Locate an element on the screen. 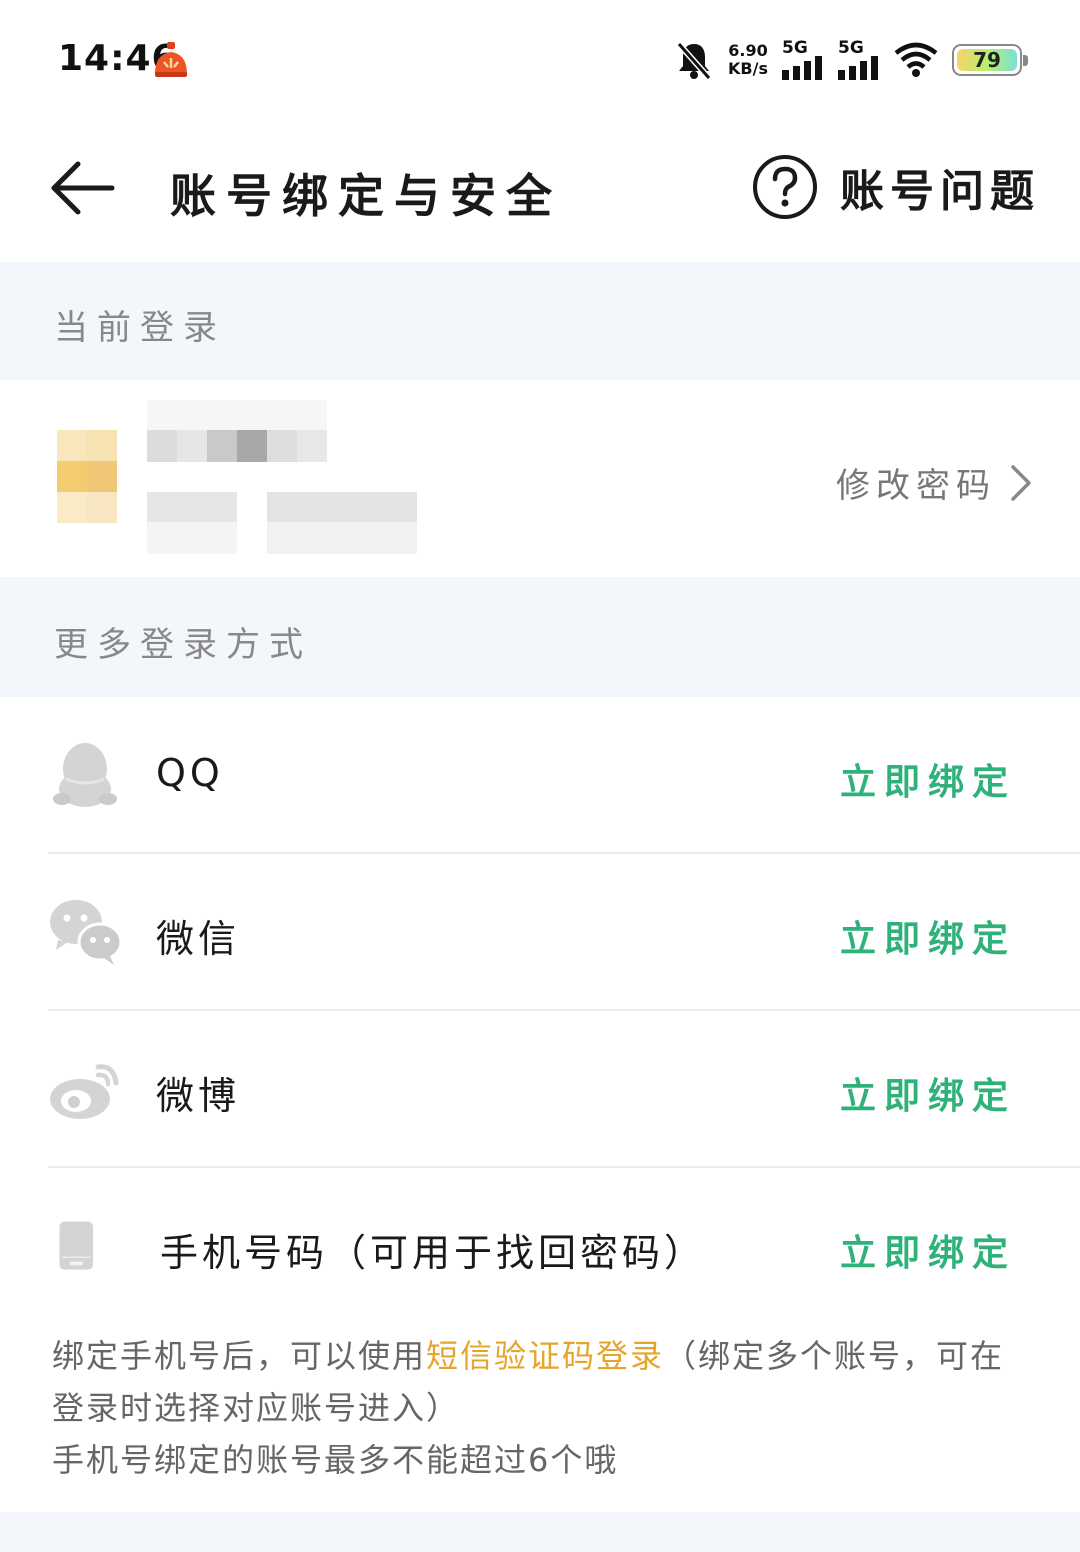 Image resolution: width=1080 pixels, height=1552 pixels. qq-penguin-icon is located at coordinates (85, 775).